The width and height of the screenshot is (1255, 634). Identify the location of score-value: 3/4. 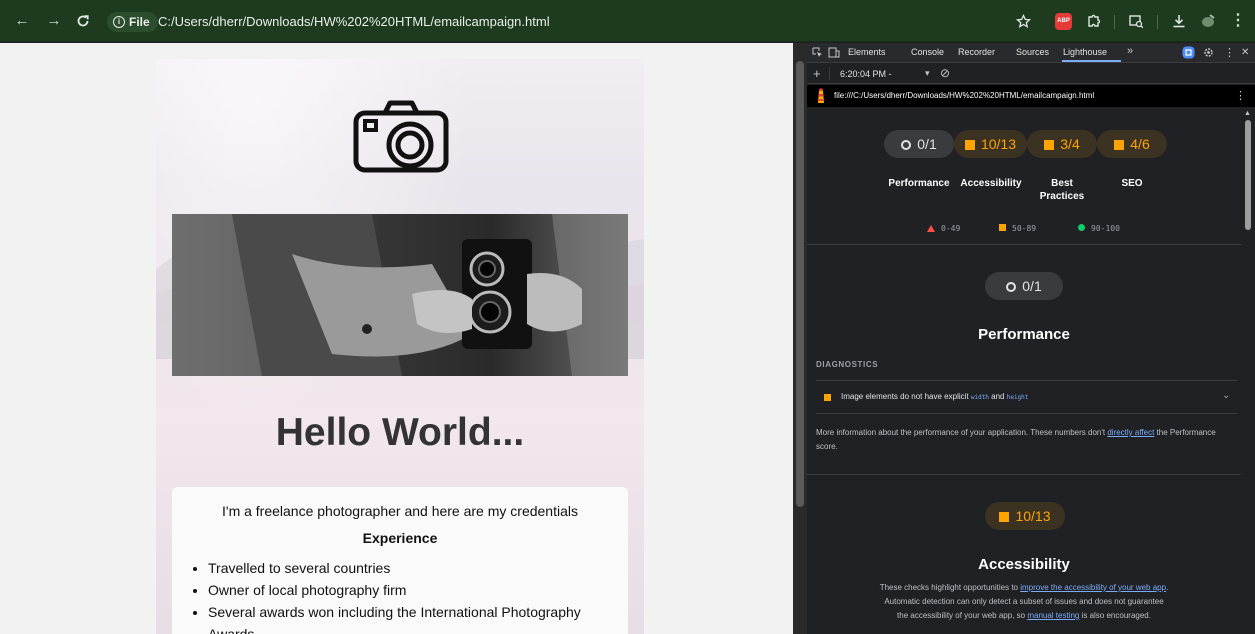
(1070, 144).